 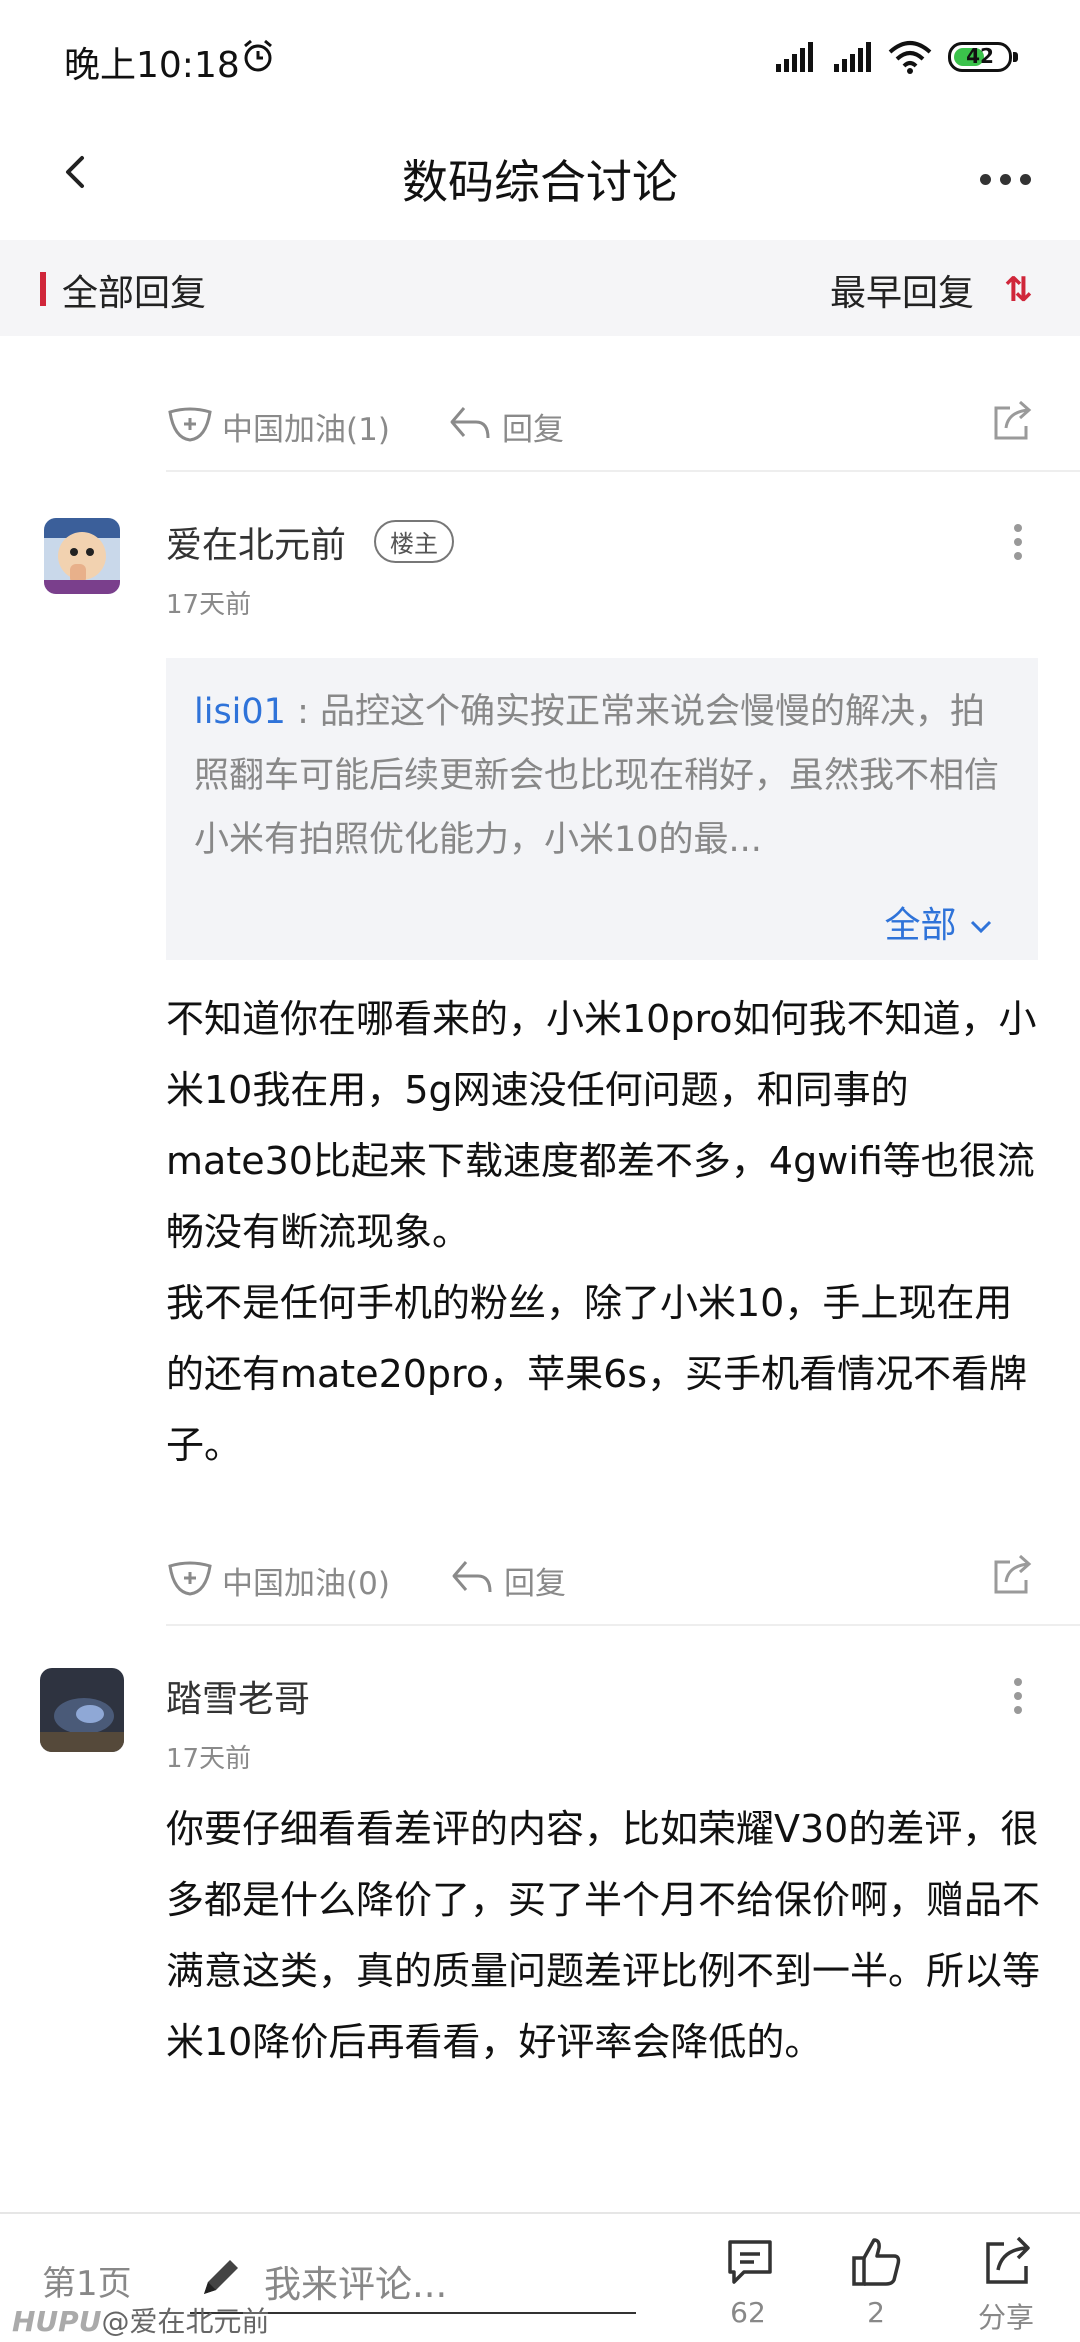 I want to click on watermark: HUPU@爱在北元前, so click(x=140, y=2320).